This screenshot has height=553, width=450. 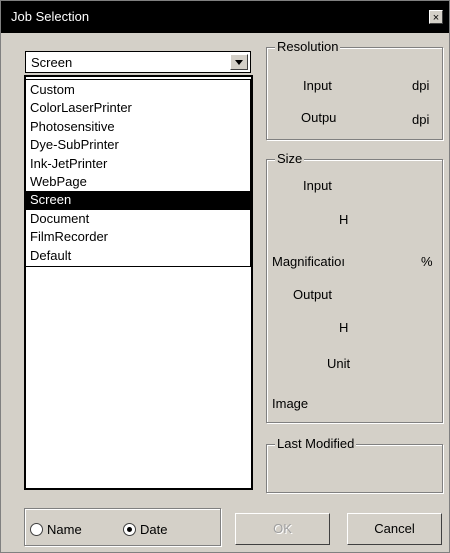 What do you see at coordinates (138, 145) in the screenshot?
I see `dropdown-item: Dye-SubPrinter` at bounding box center [138, 145].